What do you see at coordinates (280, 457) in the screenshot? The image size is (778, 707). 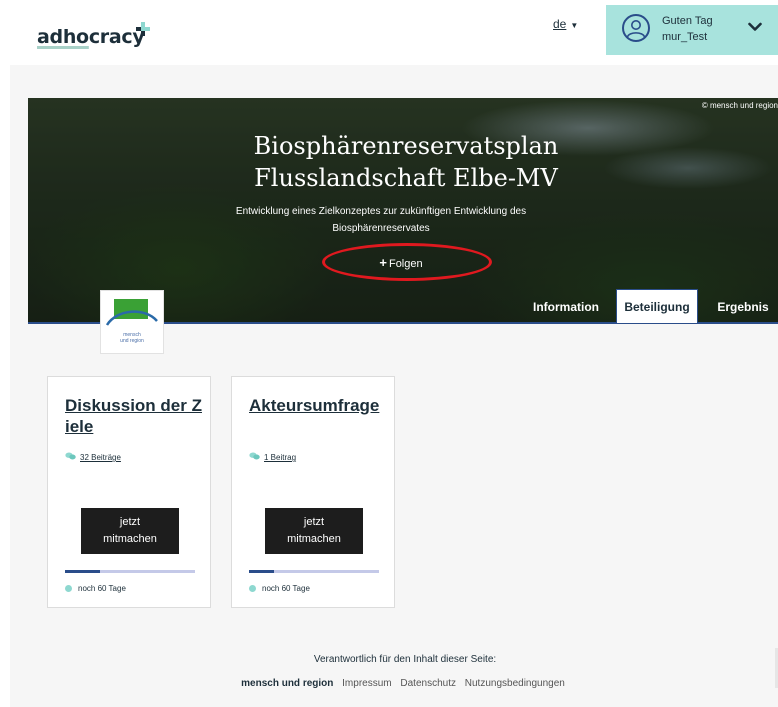 I see `comment-count-text: 1 Beitrag` at bounding box center [280, 457].